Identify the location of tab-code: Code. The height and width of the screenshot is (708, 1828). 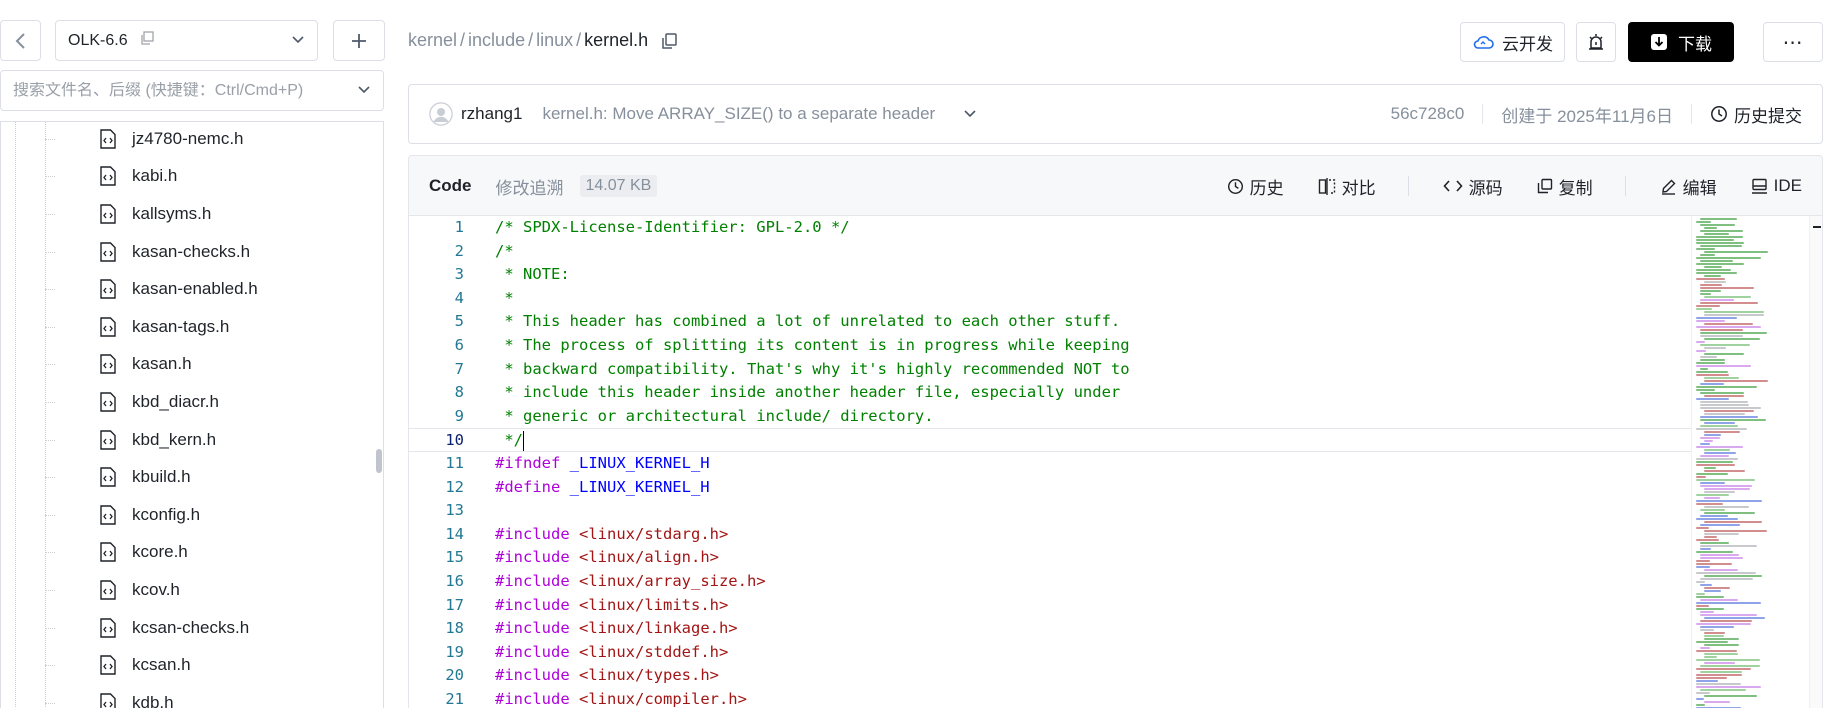
(450, 186).